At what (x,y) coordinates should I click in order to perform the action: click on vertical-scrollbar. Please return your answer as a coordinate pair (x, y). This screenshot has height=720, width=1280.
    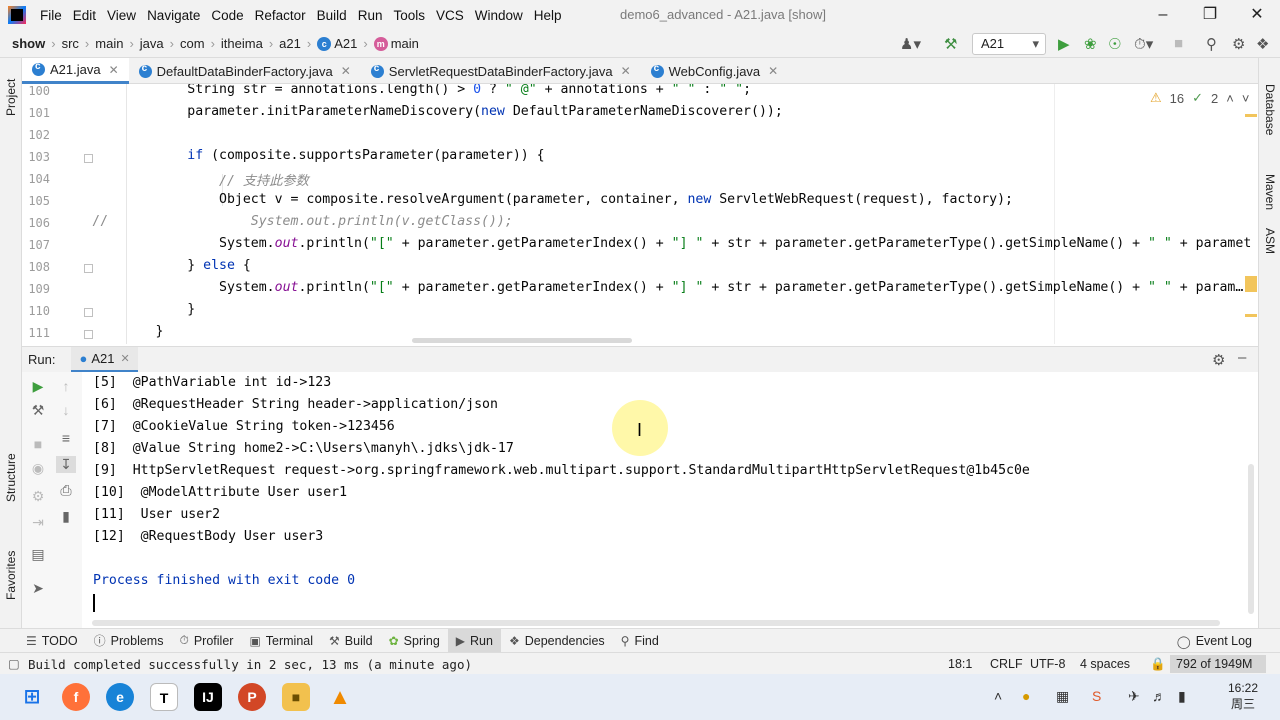
    Looking at the image, I should click on (1251, 539).